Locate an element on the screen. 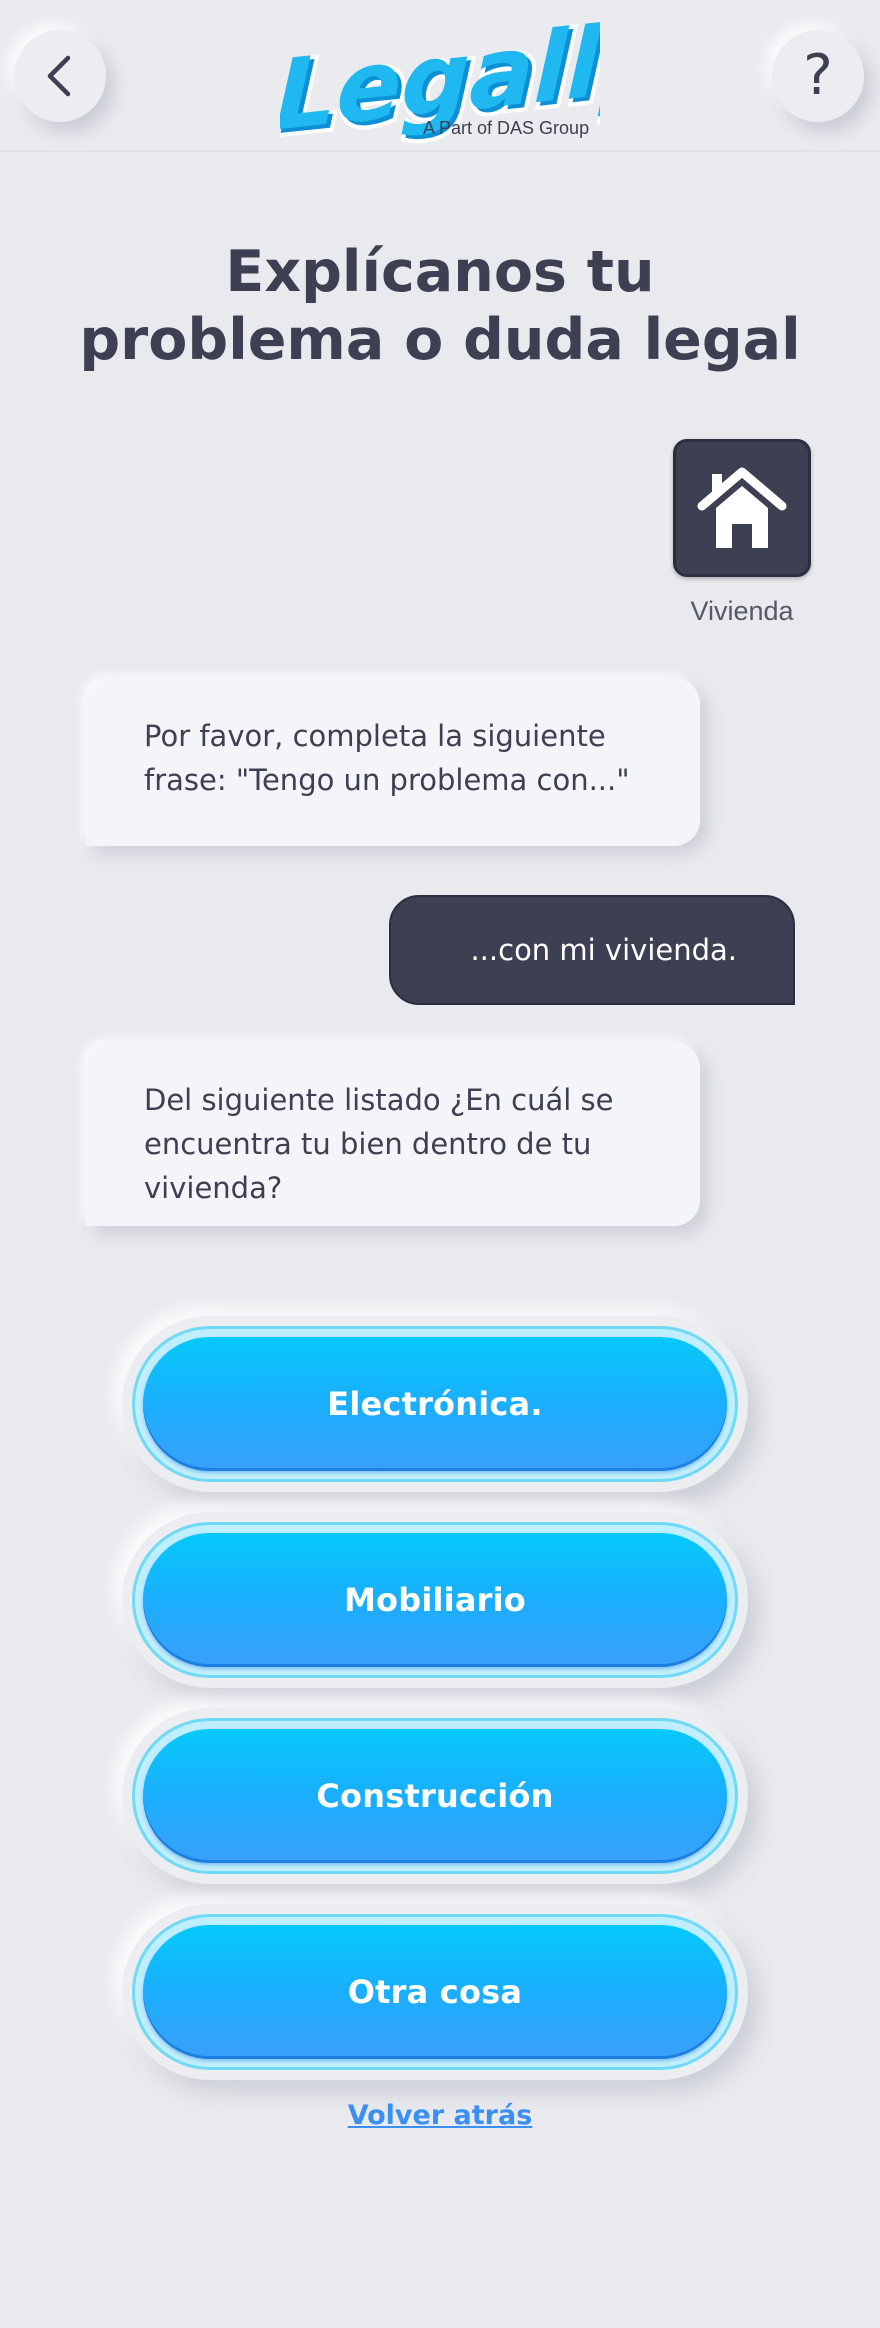 The height and width of the screenshot is (2328, 880). option-mobiliario-button: Mobiliario is located at coordinates (435, 1600).